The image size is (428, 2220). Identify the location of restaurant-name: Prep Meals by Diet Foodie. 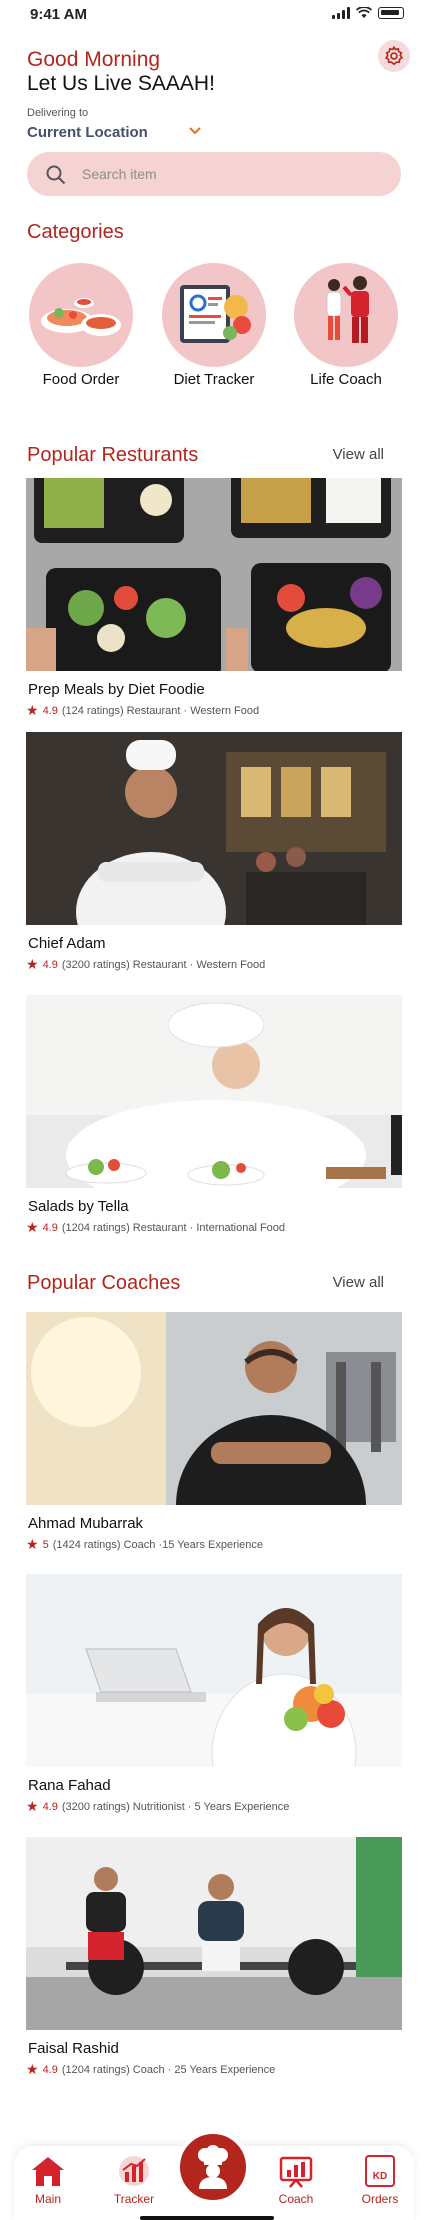
(116, 689).